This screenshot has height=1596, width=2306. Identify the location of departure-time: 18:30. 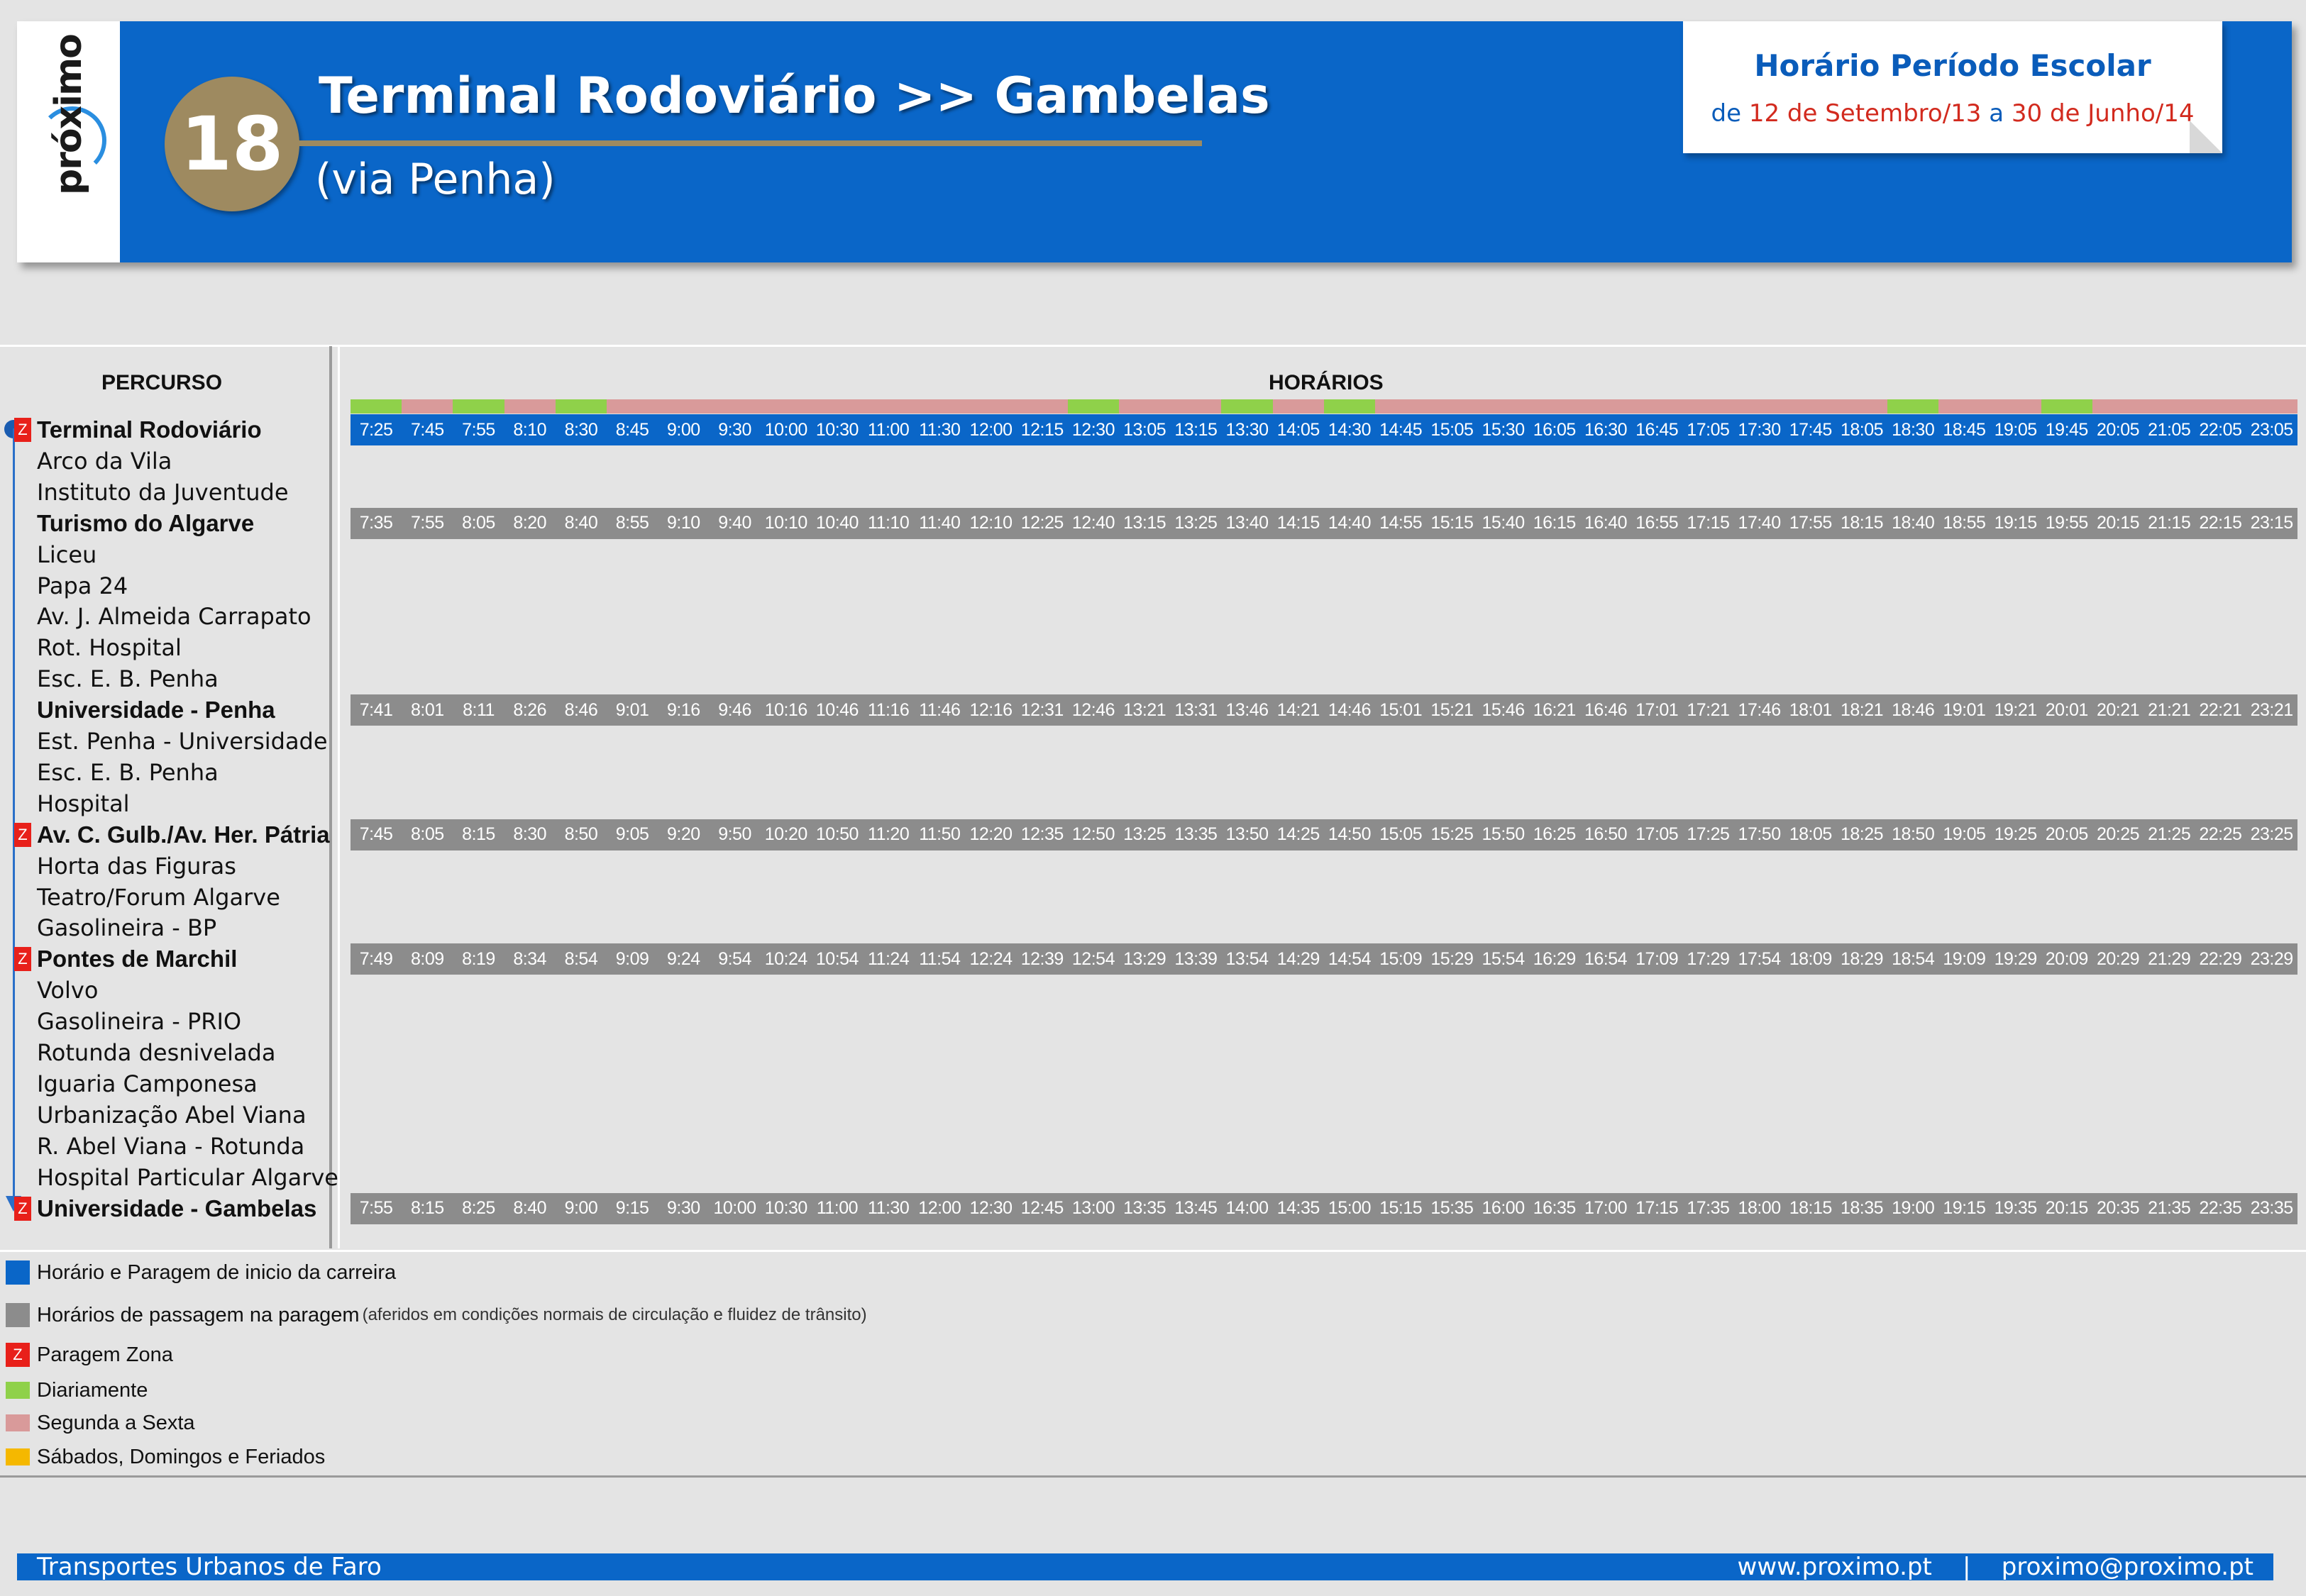
(1914, 430).